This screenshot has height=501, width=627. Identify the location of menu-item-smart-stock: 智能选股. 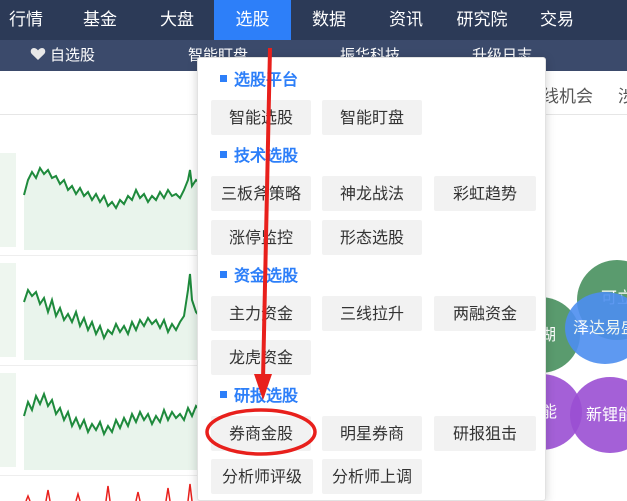
(261, 117).